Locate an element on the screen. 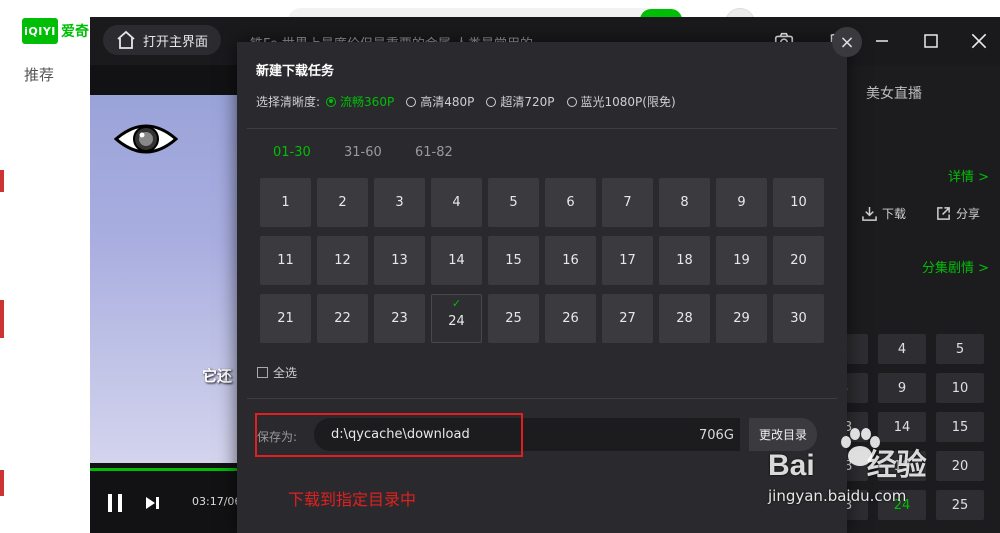 This screenshot has width=1000, height=533. episode-number: 11 is located at coordinates (285, 260).